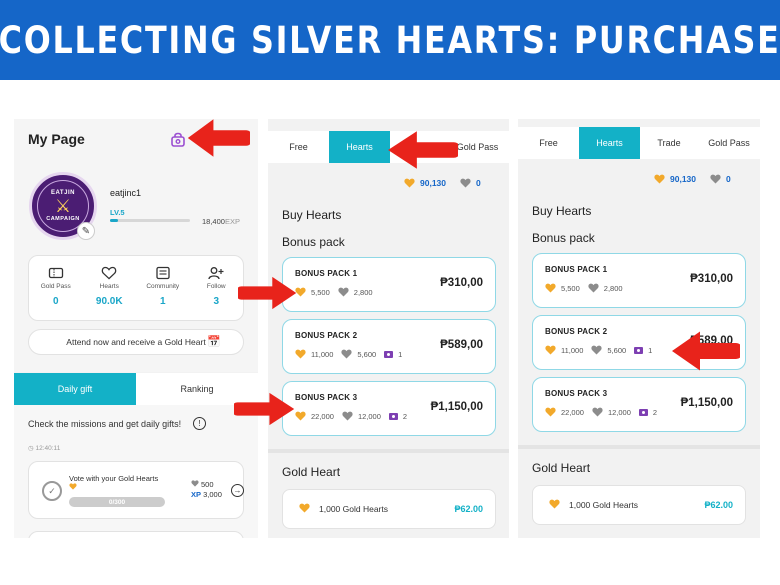 The height and width of the screenshot is (585, 780). Describe the element at coordinates (113, 483) in the screenshot. I see `mission-title: Vote with your Gold Hearts` at that location.